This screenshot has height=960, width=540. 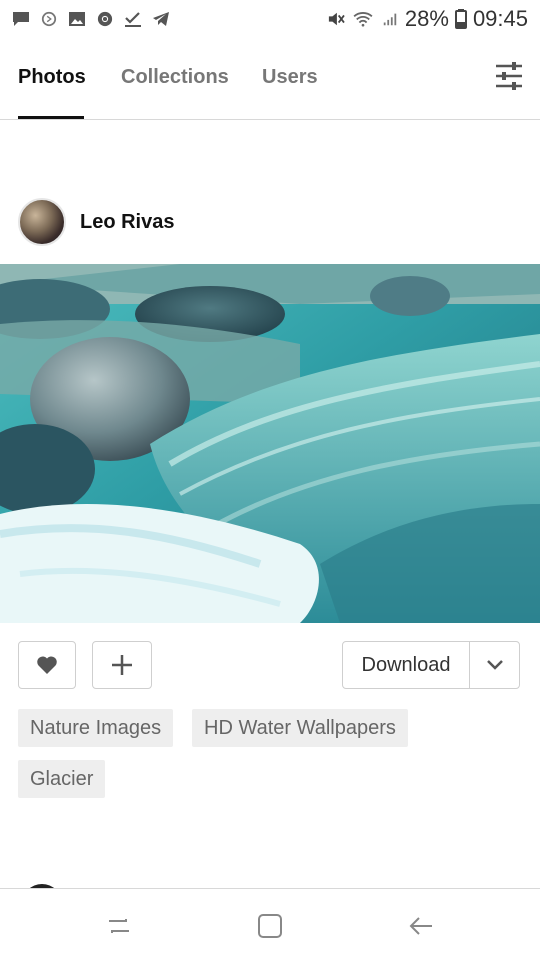 I want to click on system-navigation-bar, so click(x=270, y=924).